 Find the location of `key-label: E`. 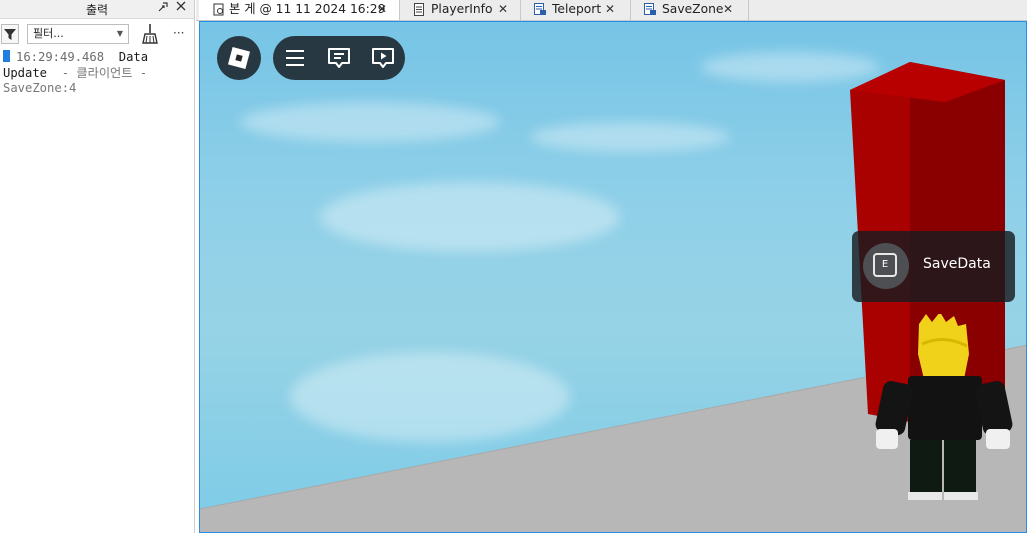

key-label: E is located at coordinates (885, 265).